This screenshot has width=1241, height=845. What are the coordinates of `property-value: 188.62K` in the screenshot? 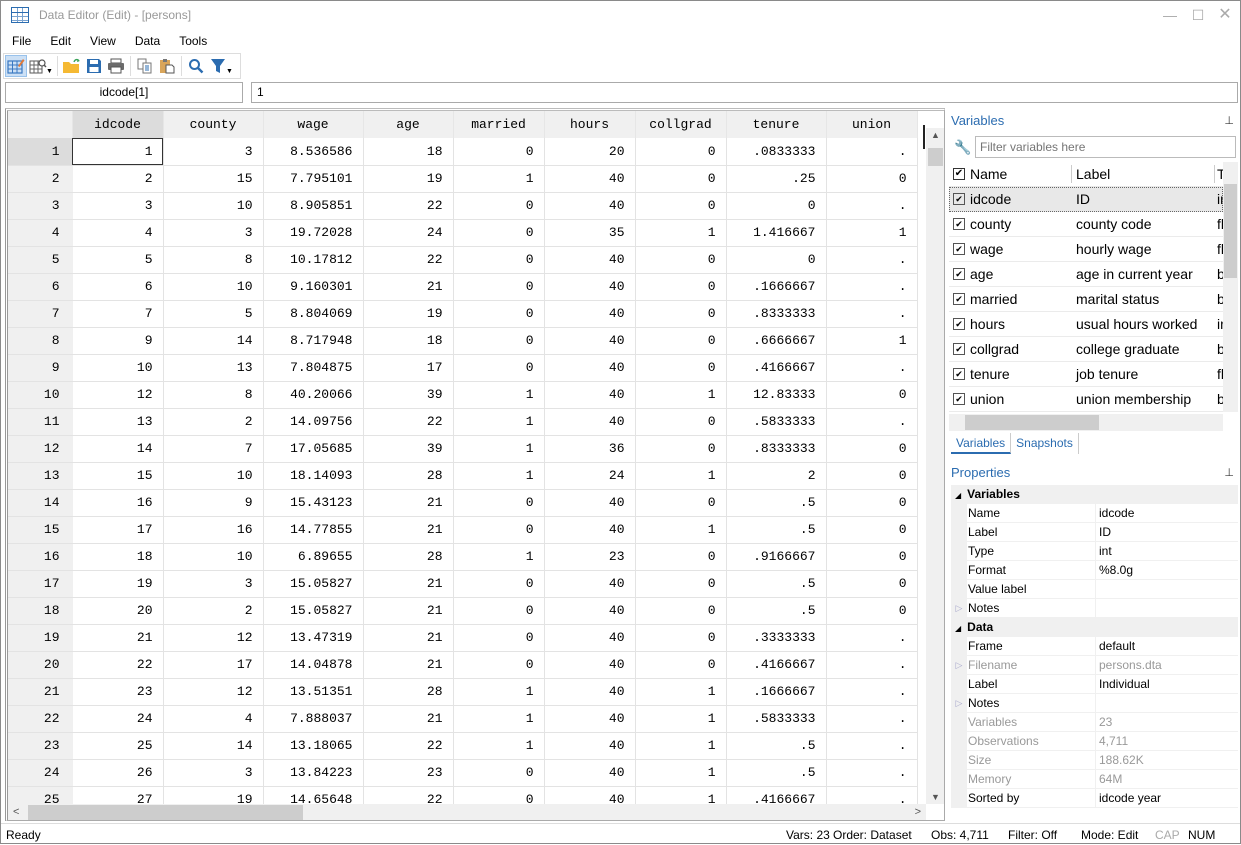 It's located at (1167, 760).